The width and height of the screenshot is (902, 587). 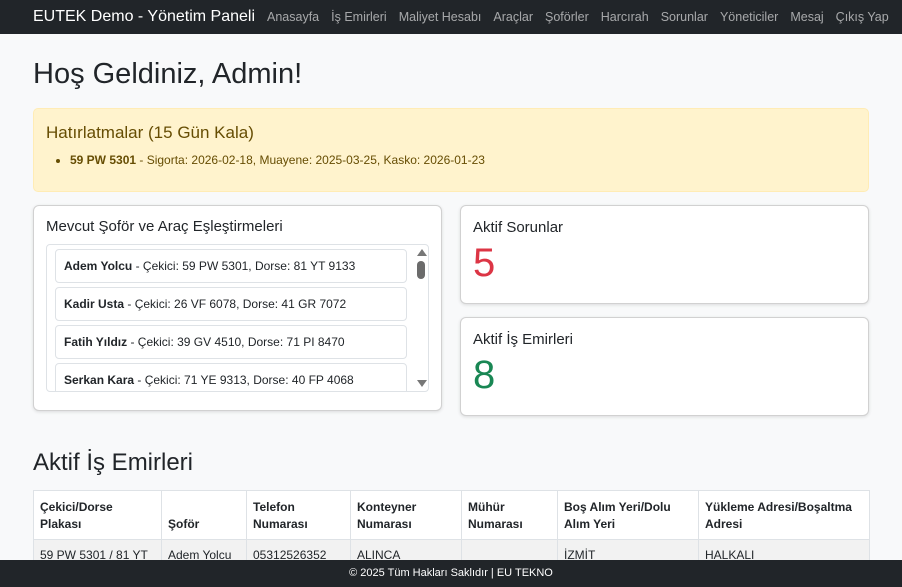 What do you see at coordinates (422, 383) in the screenshot?
I see `scroll-down-arrow-icon` at bounding box center [422, 383].